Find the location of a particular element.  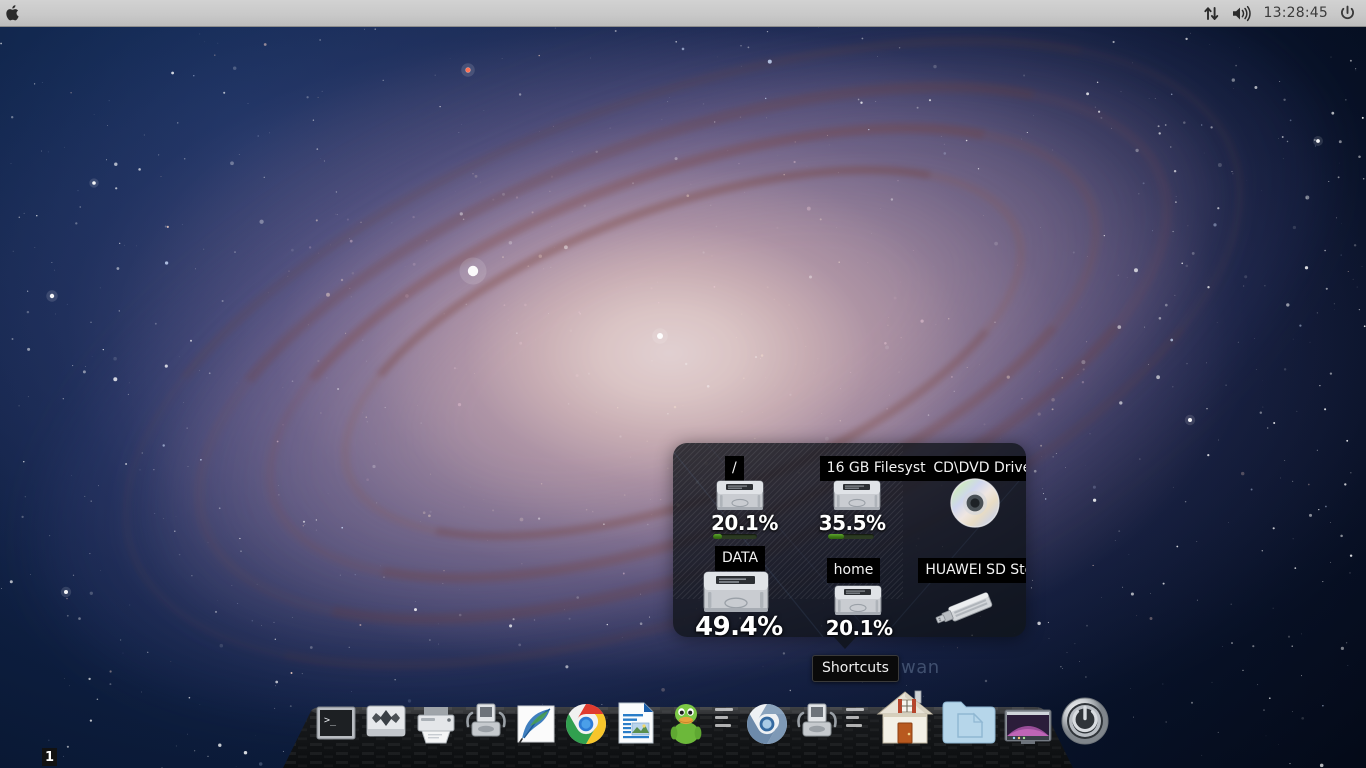

dock-item-shutdown is located at coordinates (1085, 721).